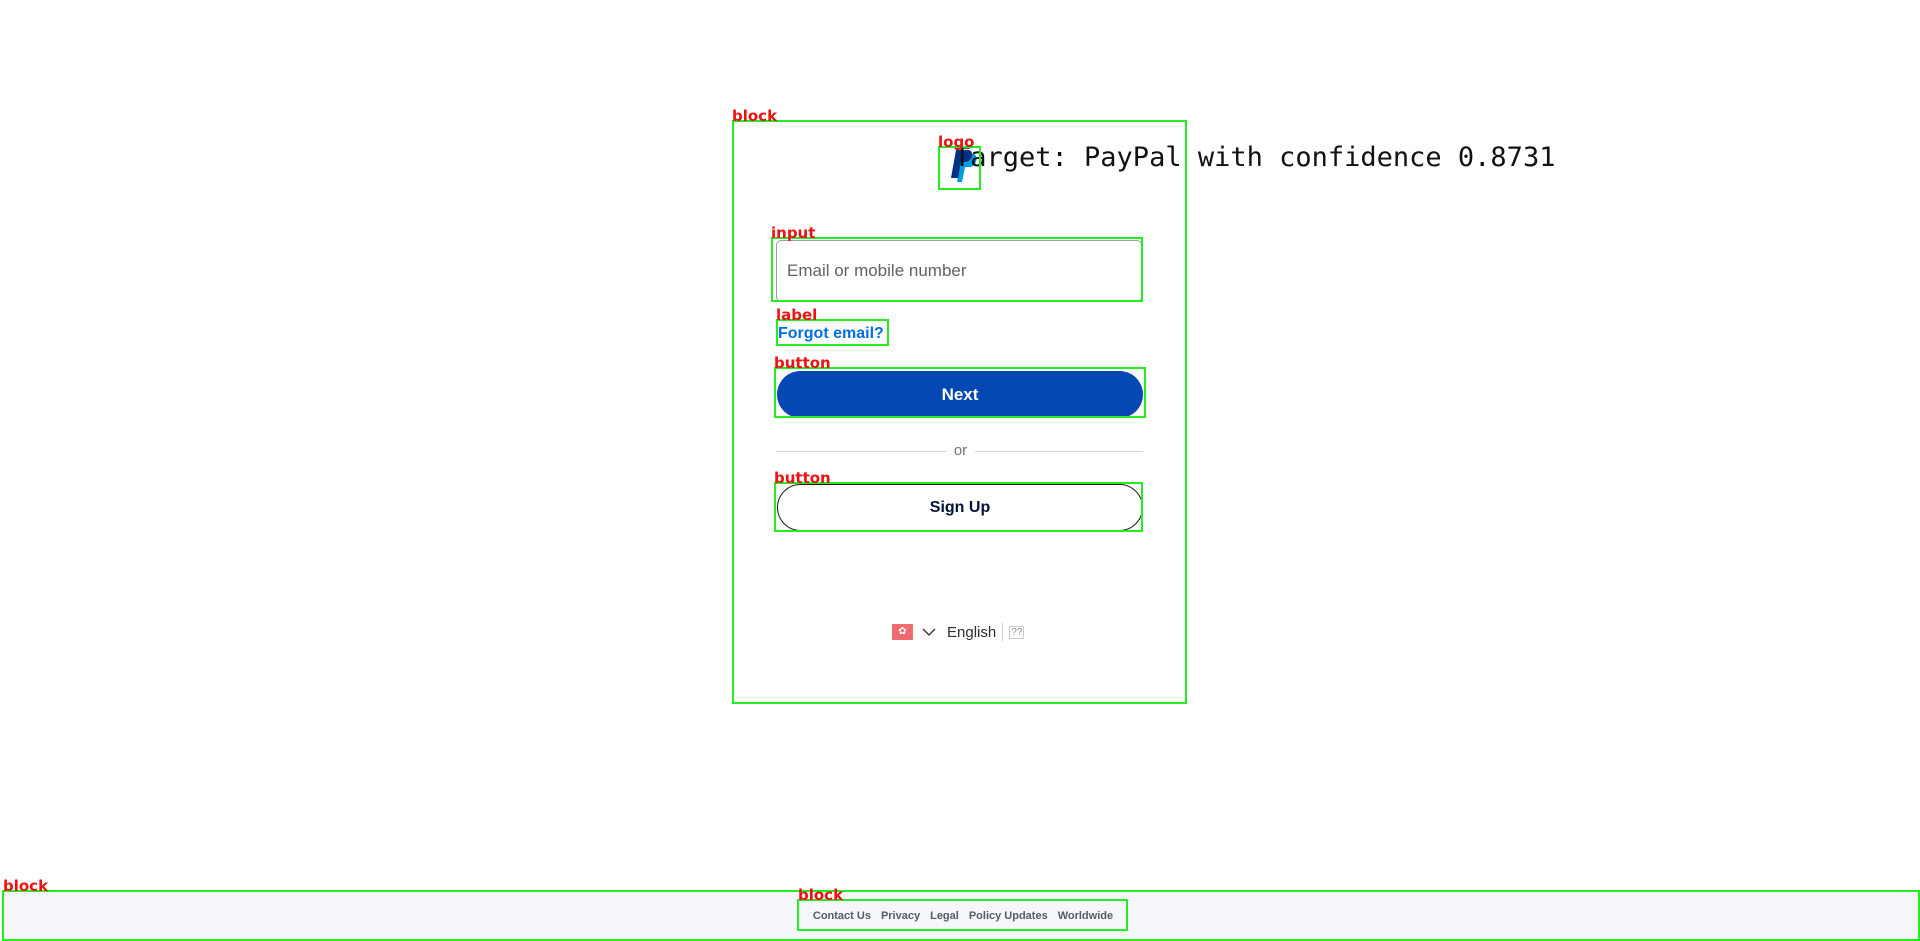 This screenshot has width=1920, height=941. I want to click on footer-link-contact: Contact Us, so click(842, 916).